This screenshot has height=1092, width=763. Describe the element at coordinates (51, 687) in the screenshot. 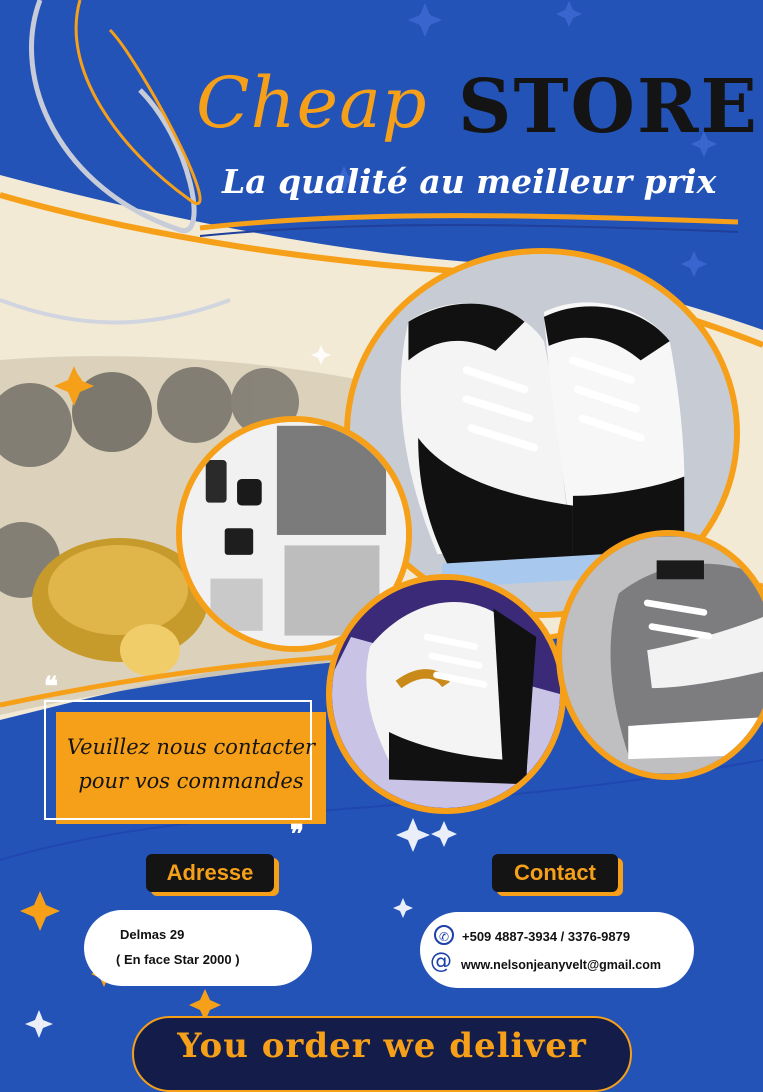

I see `quote-open-icon: ❝` at that location.